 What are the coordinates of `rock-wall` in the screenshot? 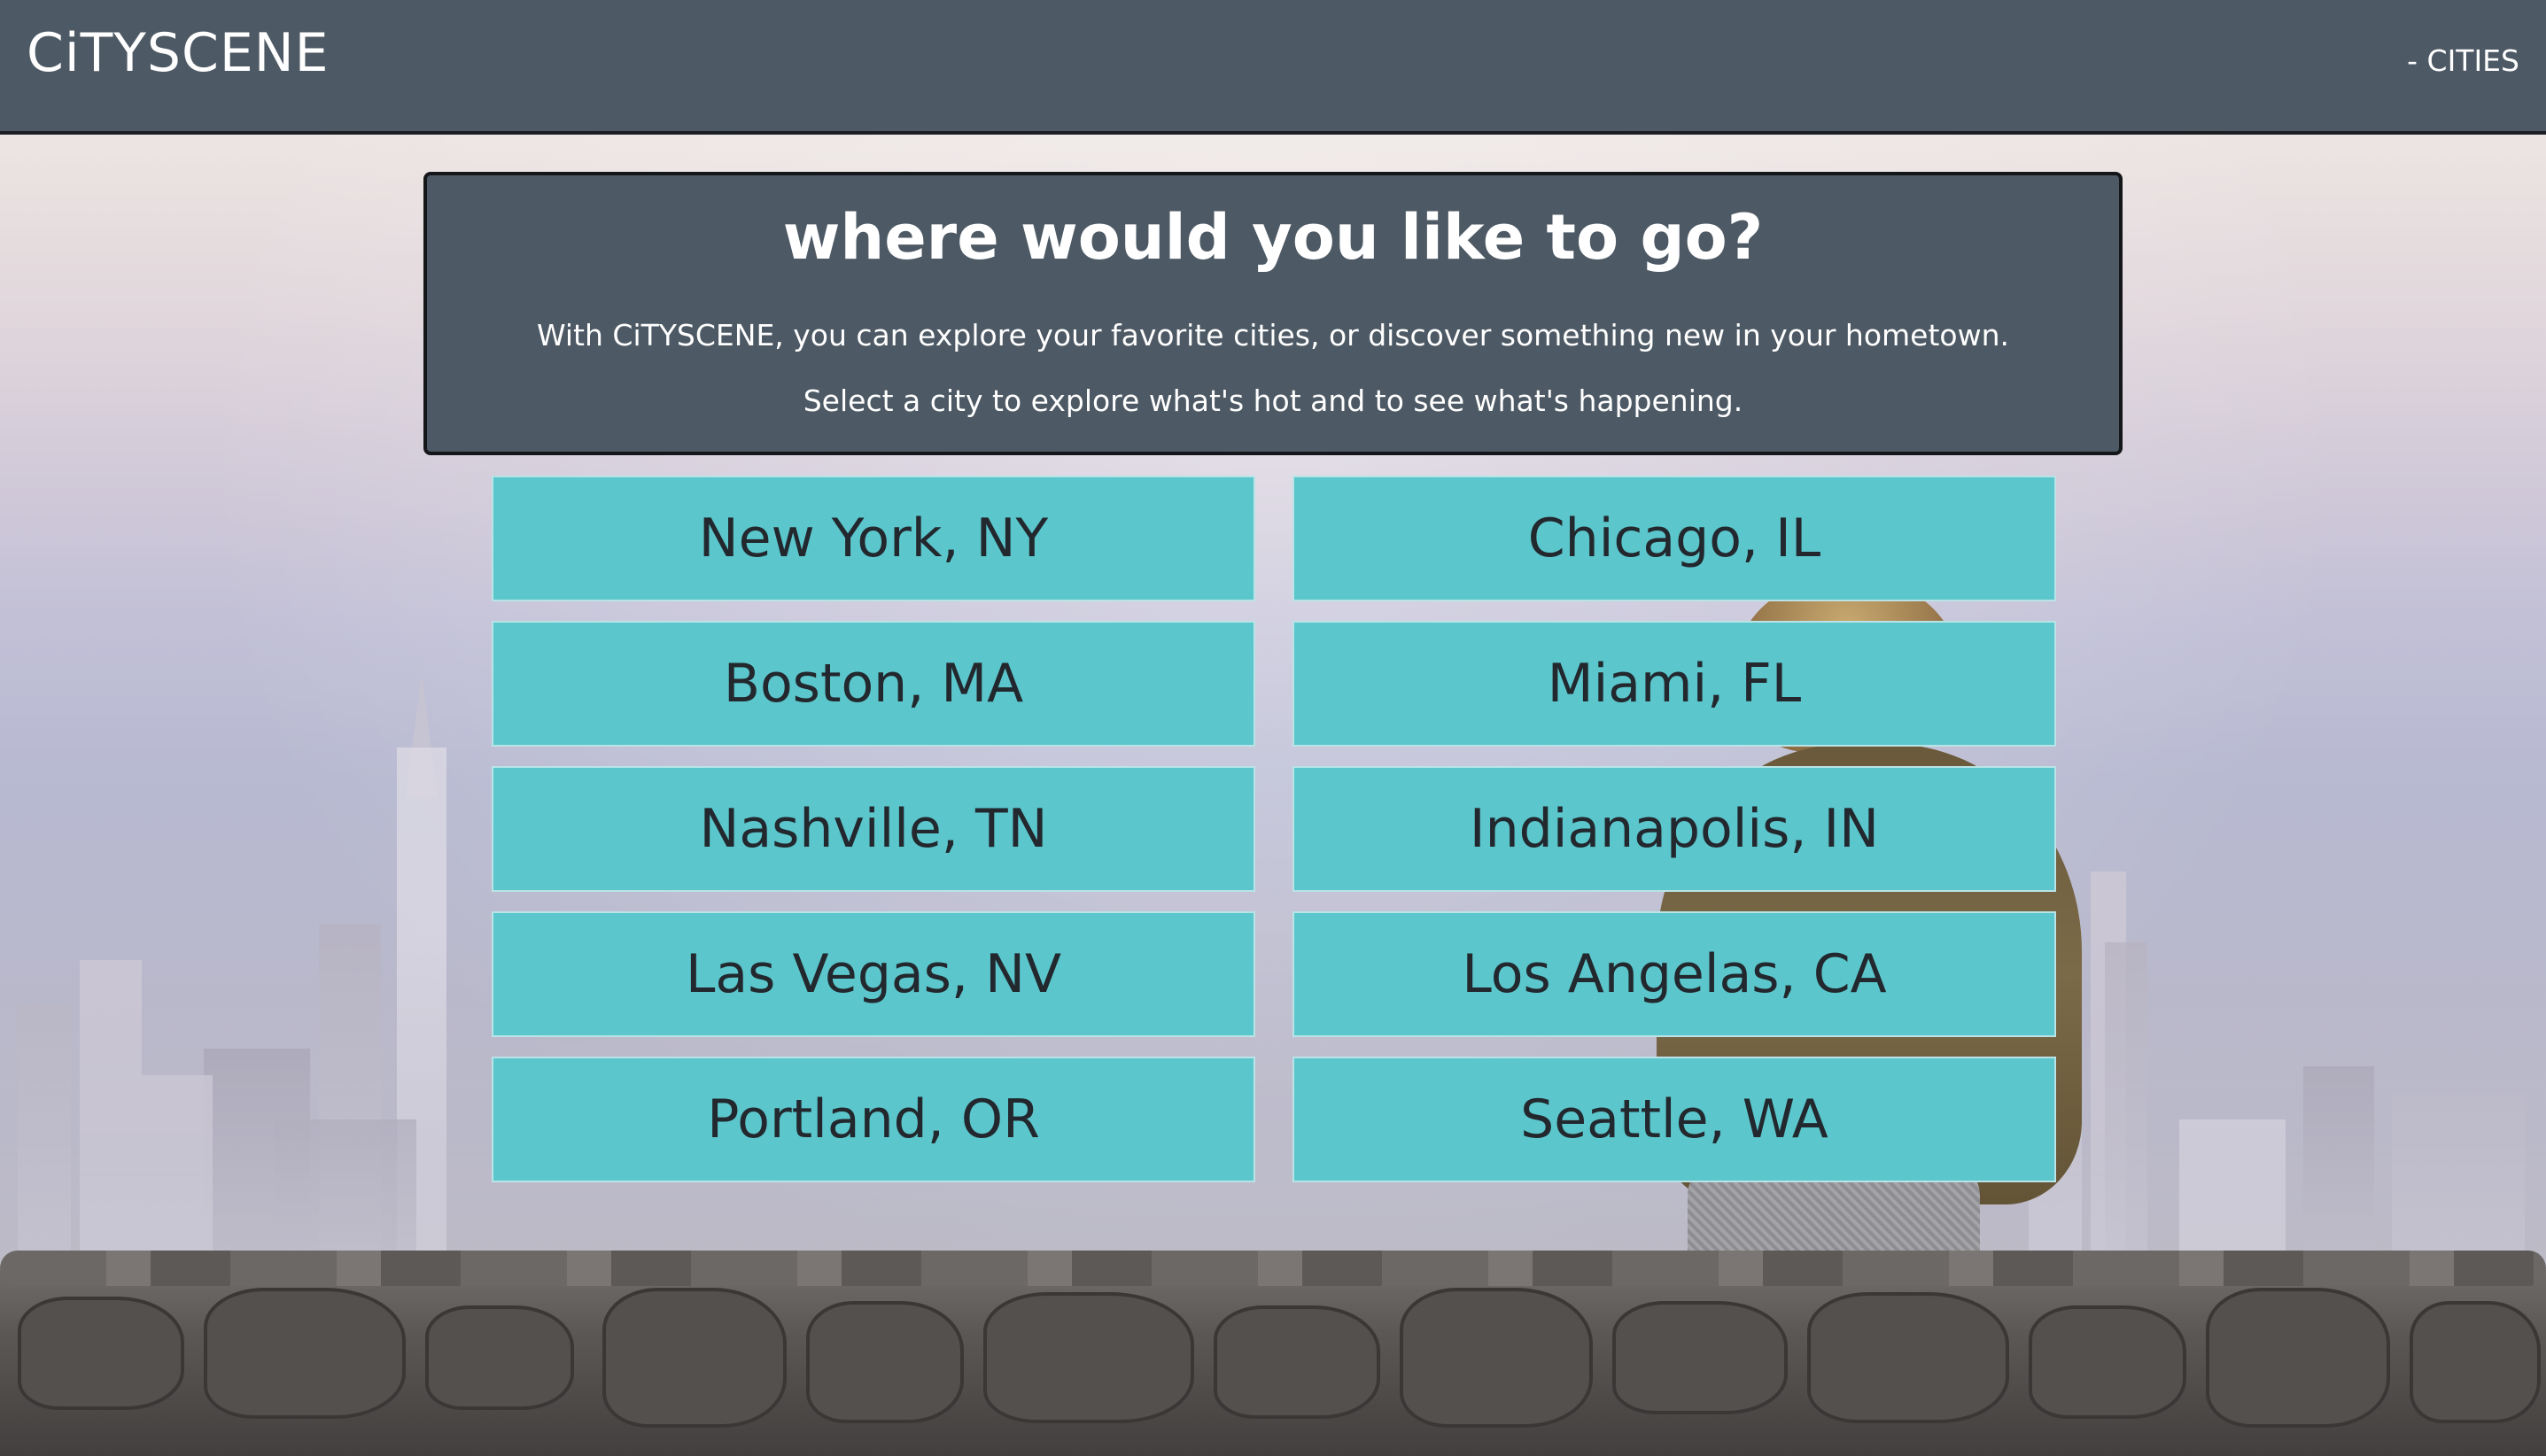 It's located at (1273, 1353).